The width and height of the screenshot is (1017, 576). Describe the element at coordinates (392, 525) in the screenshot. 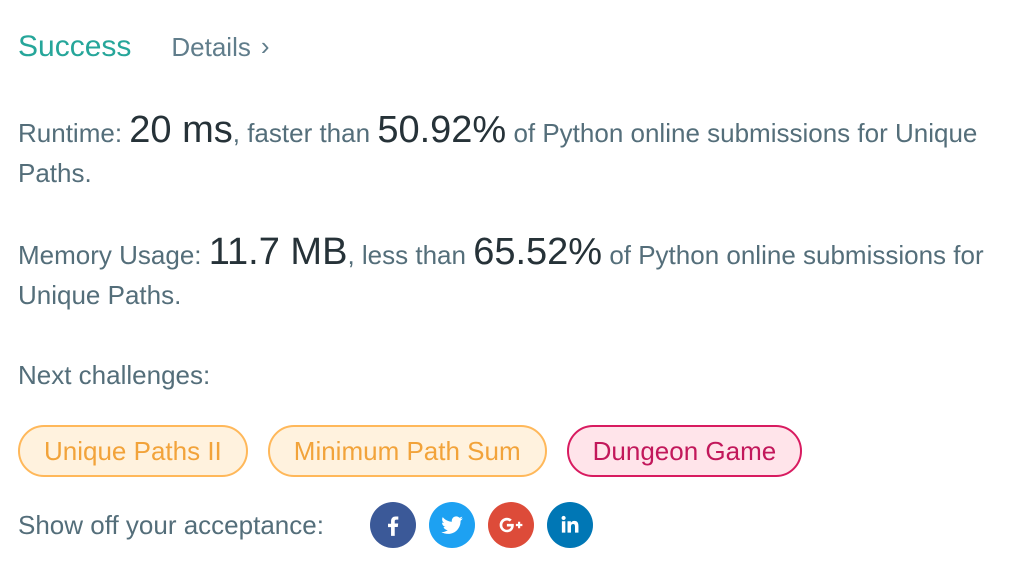

I see `facebook-icon` at that location.